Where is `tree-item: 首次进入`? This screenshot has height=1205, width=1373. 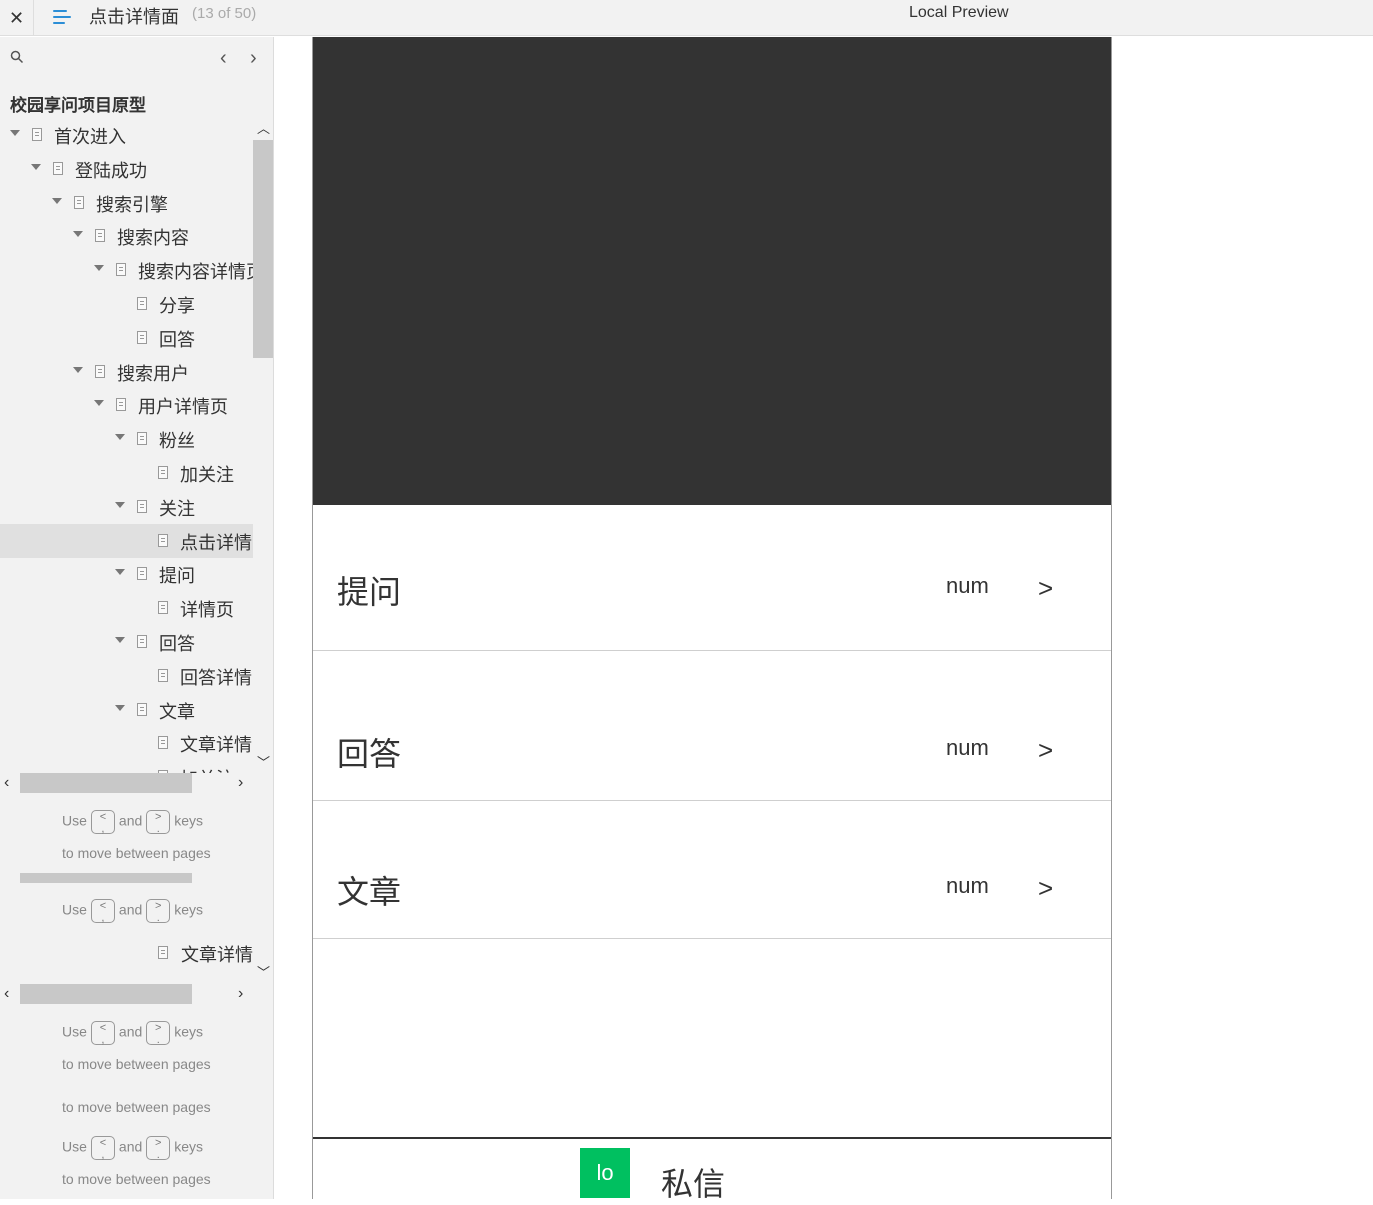
tree-item: 首次进入 is located at coordinates (126, 135).